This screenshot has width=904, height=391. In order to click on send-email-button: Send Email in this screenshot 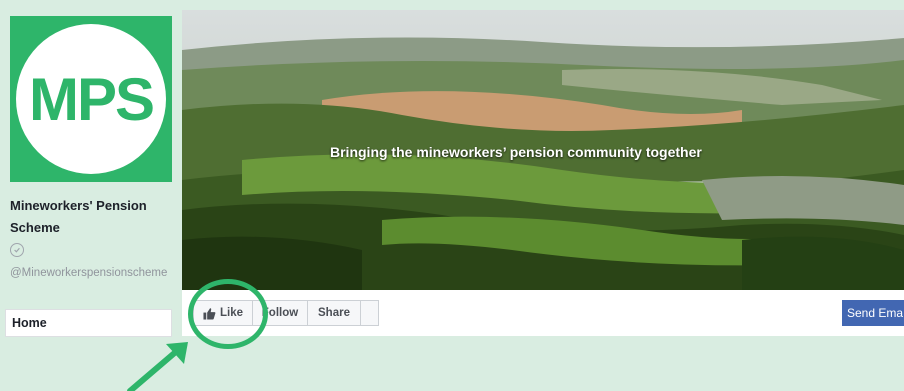, I will do `click(873, 313)`.